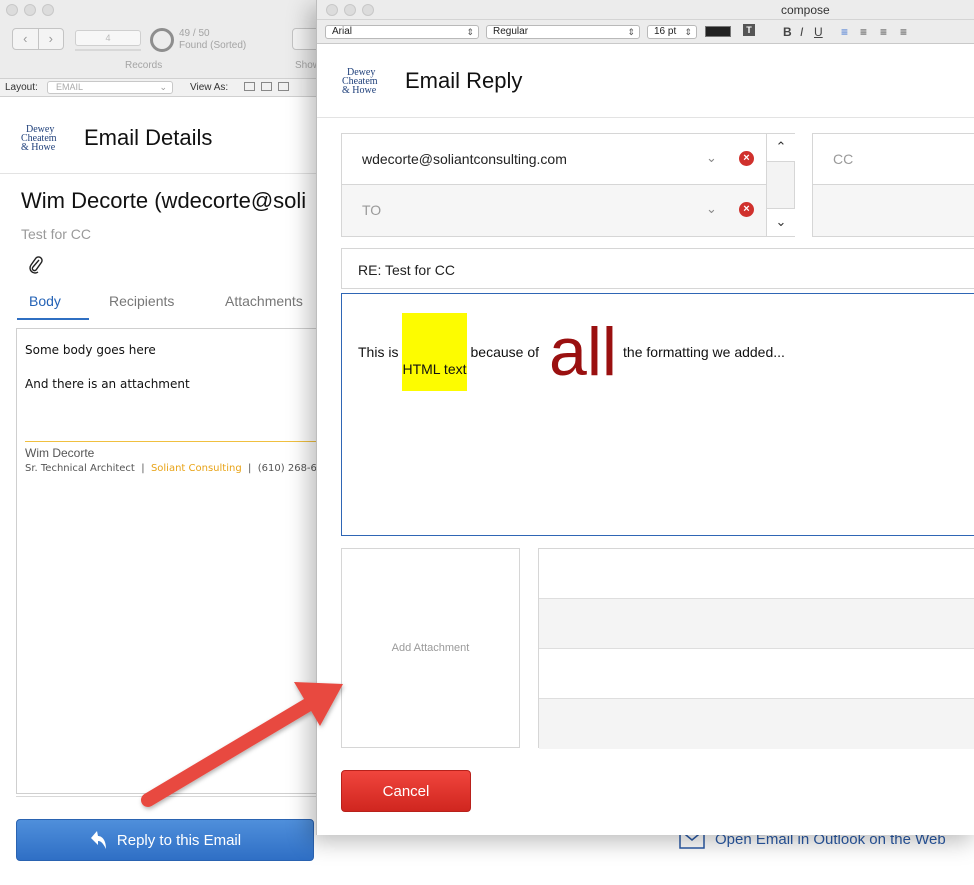  Describe the element at coordinates (672, 32) in the screenshot. I see `size-select: 16 pt ⇕` at that location.